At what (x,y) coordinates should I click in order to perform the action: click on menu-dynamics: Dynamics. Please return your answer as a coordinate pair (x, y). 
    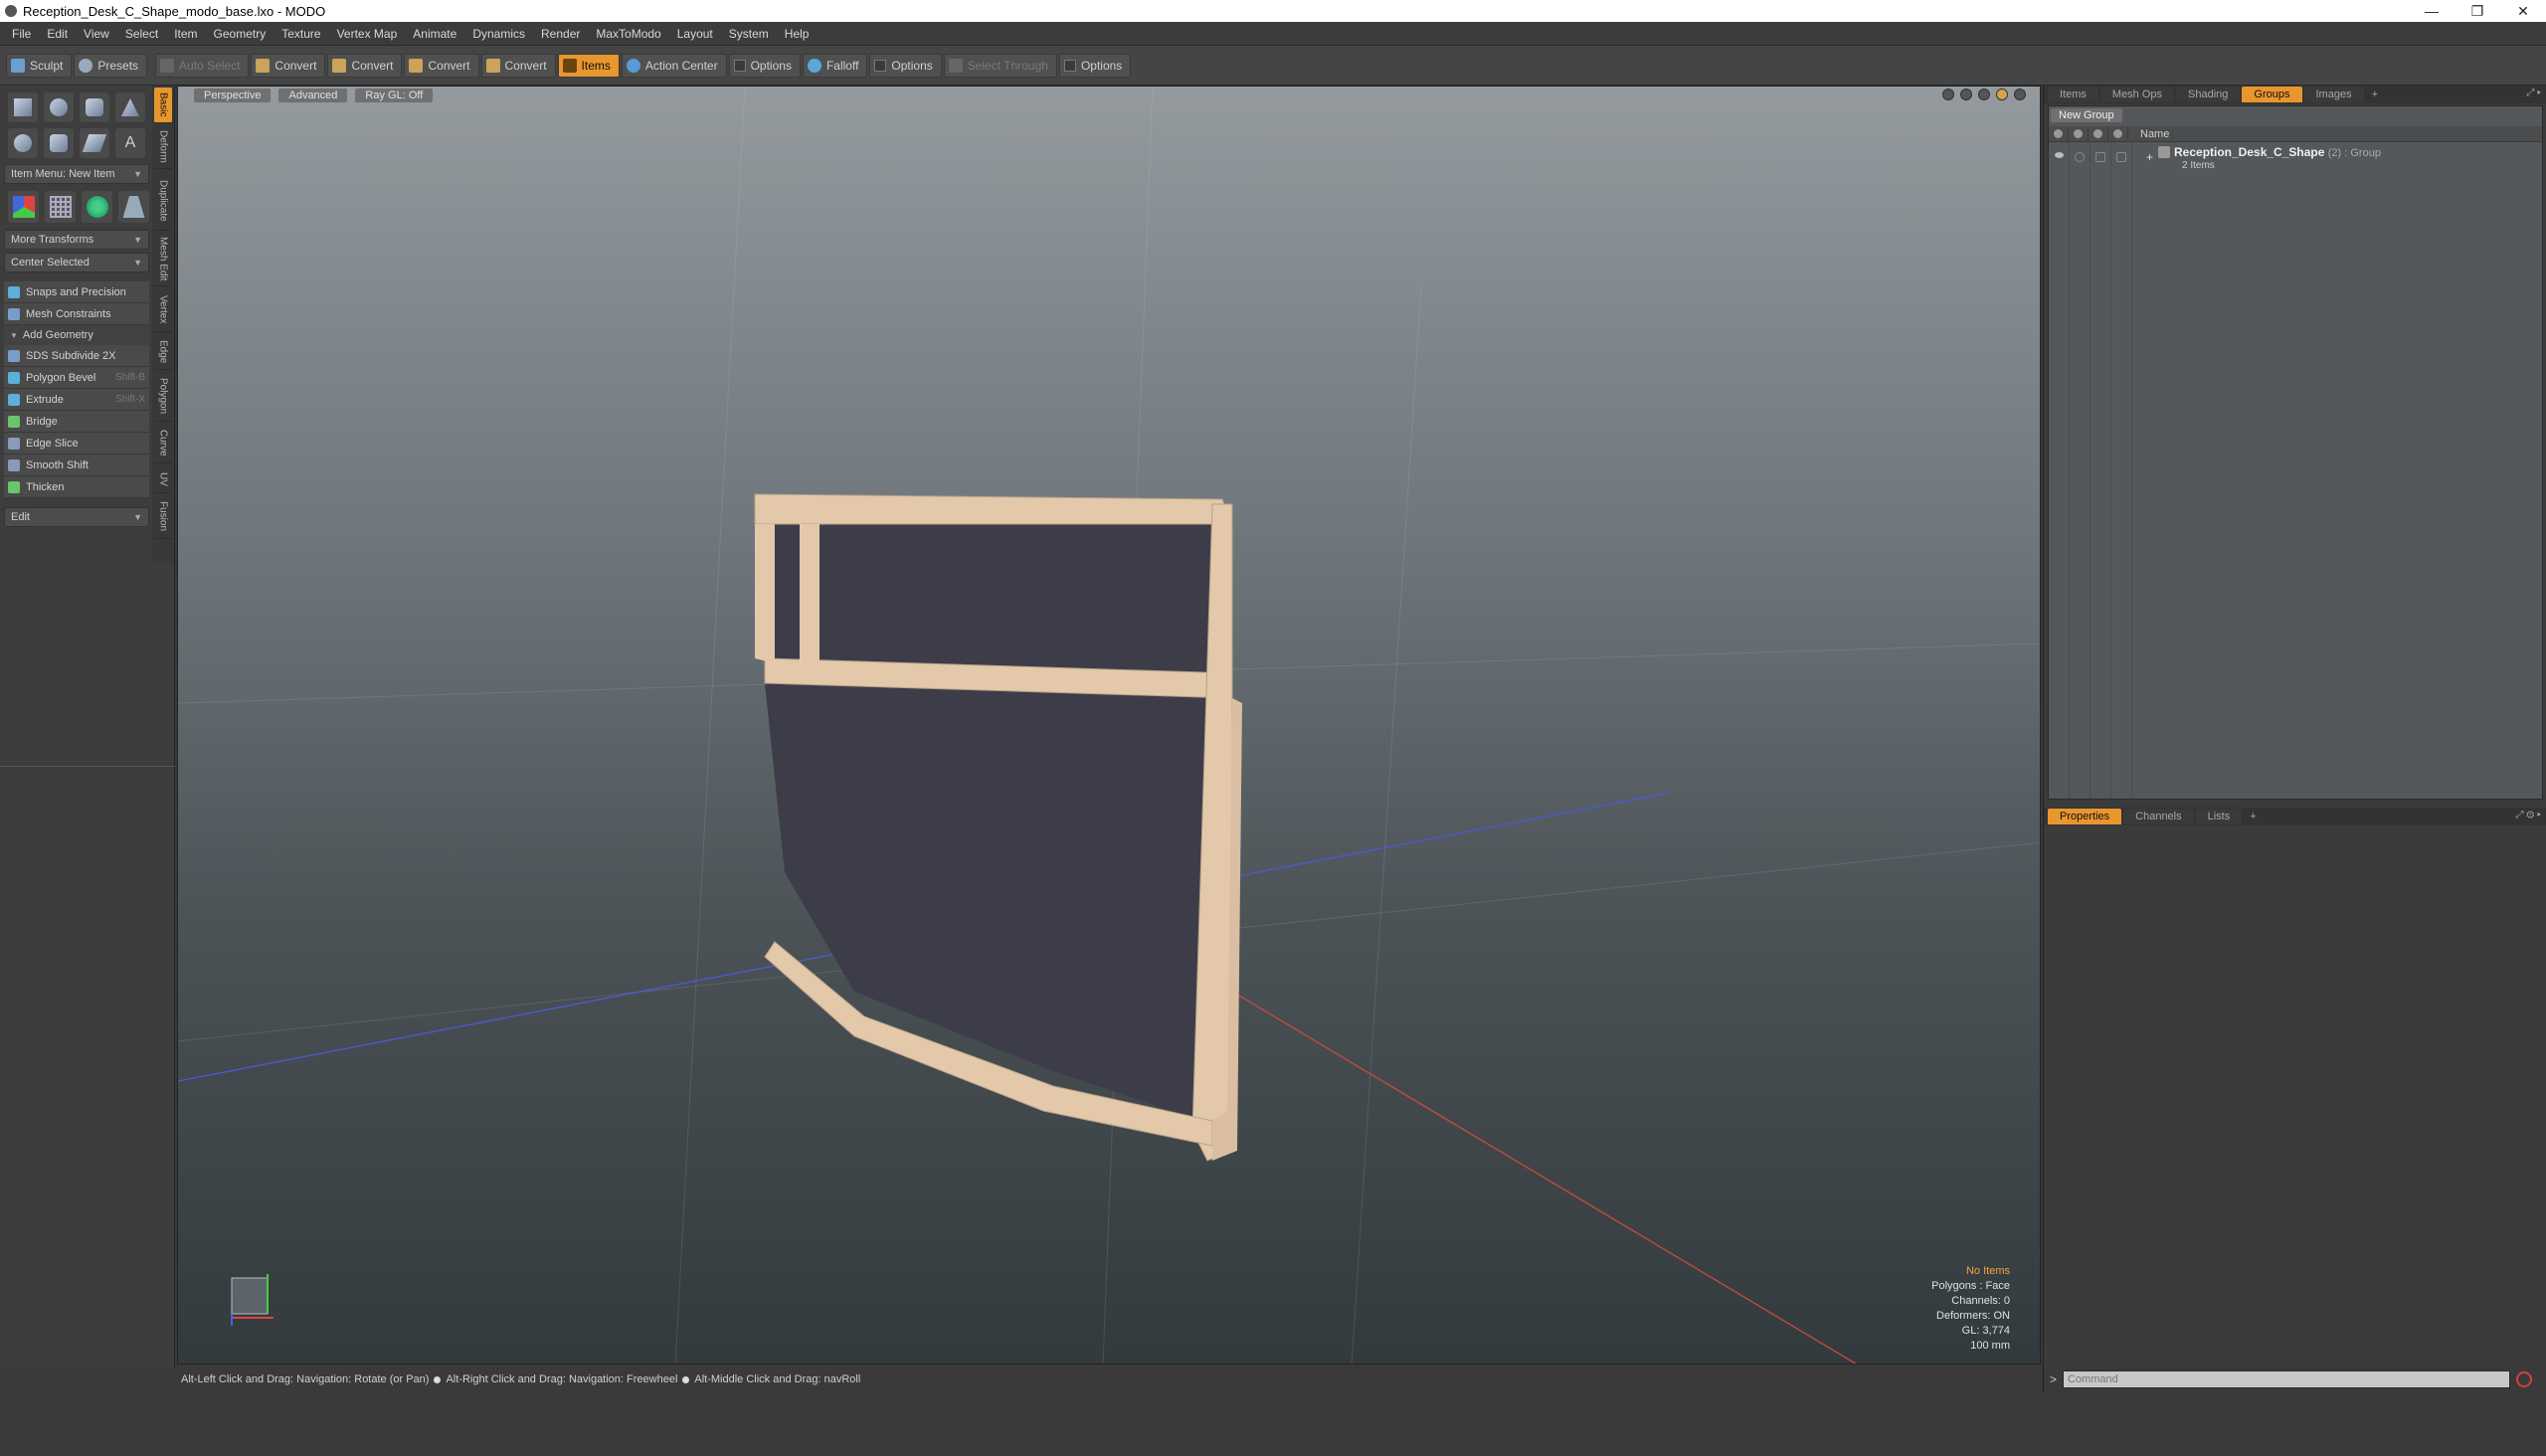
    Looking at the image, I should click on (498, 34).